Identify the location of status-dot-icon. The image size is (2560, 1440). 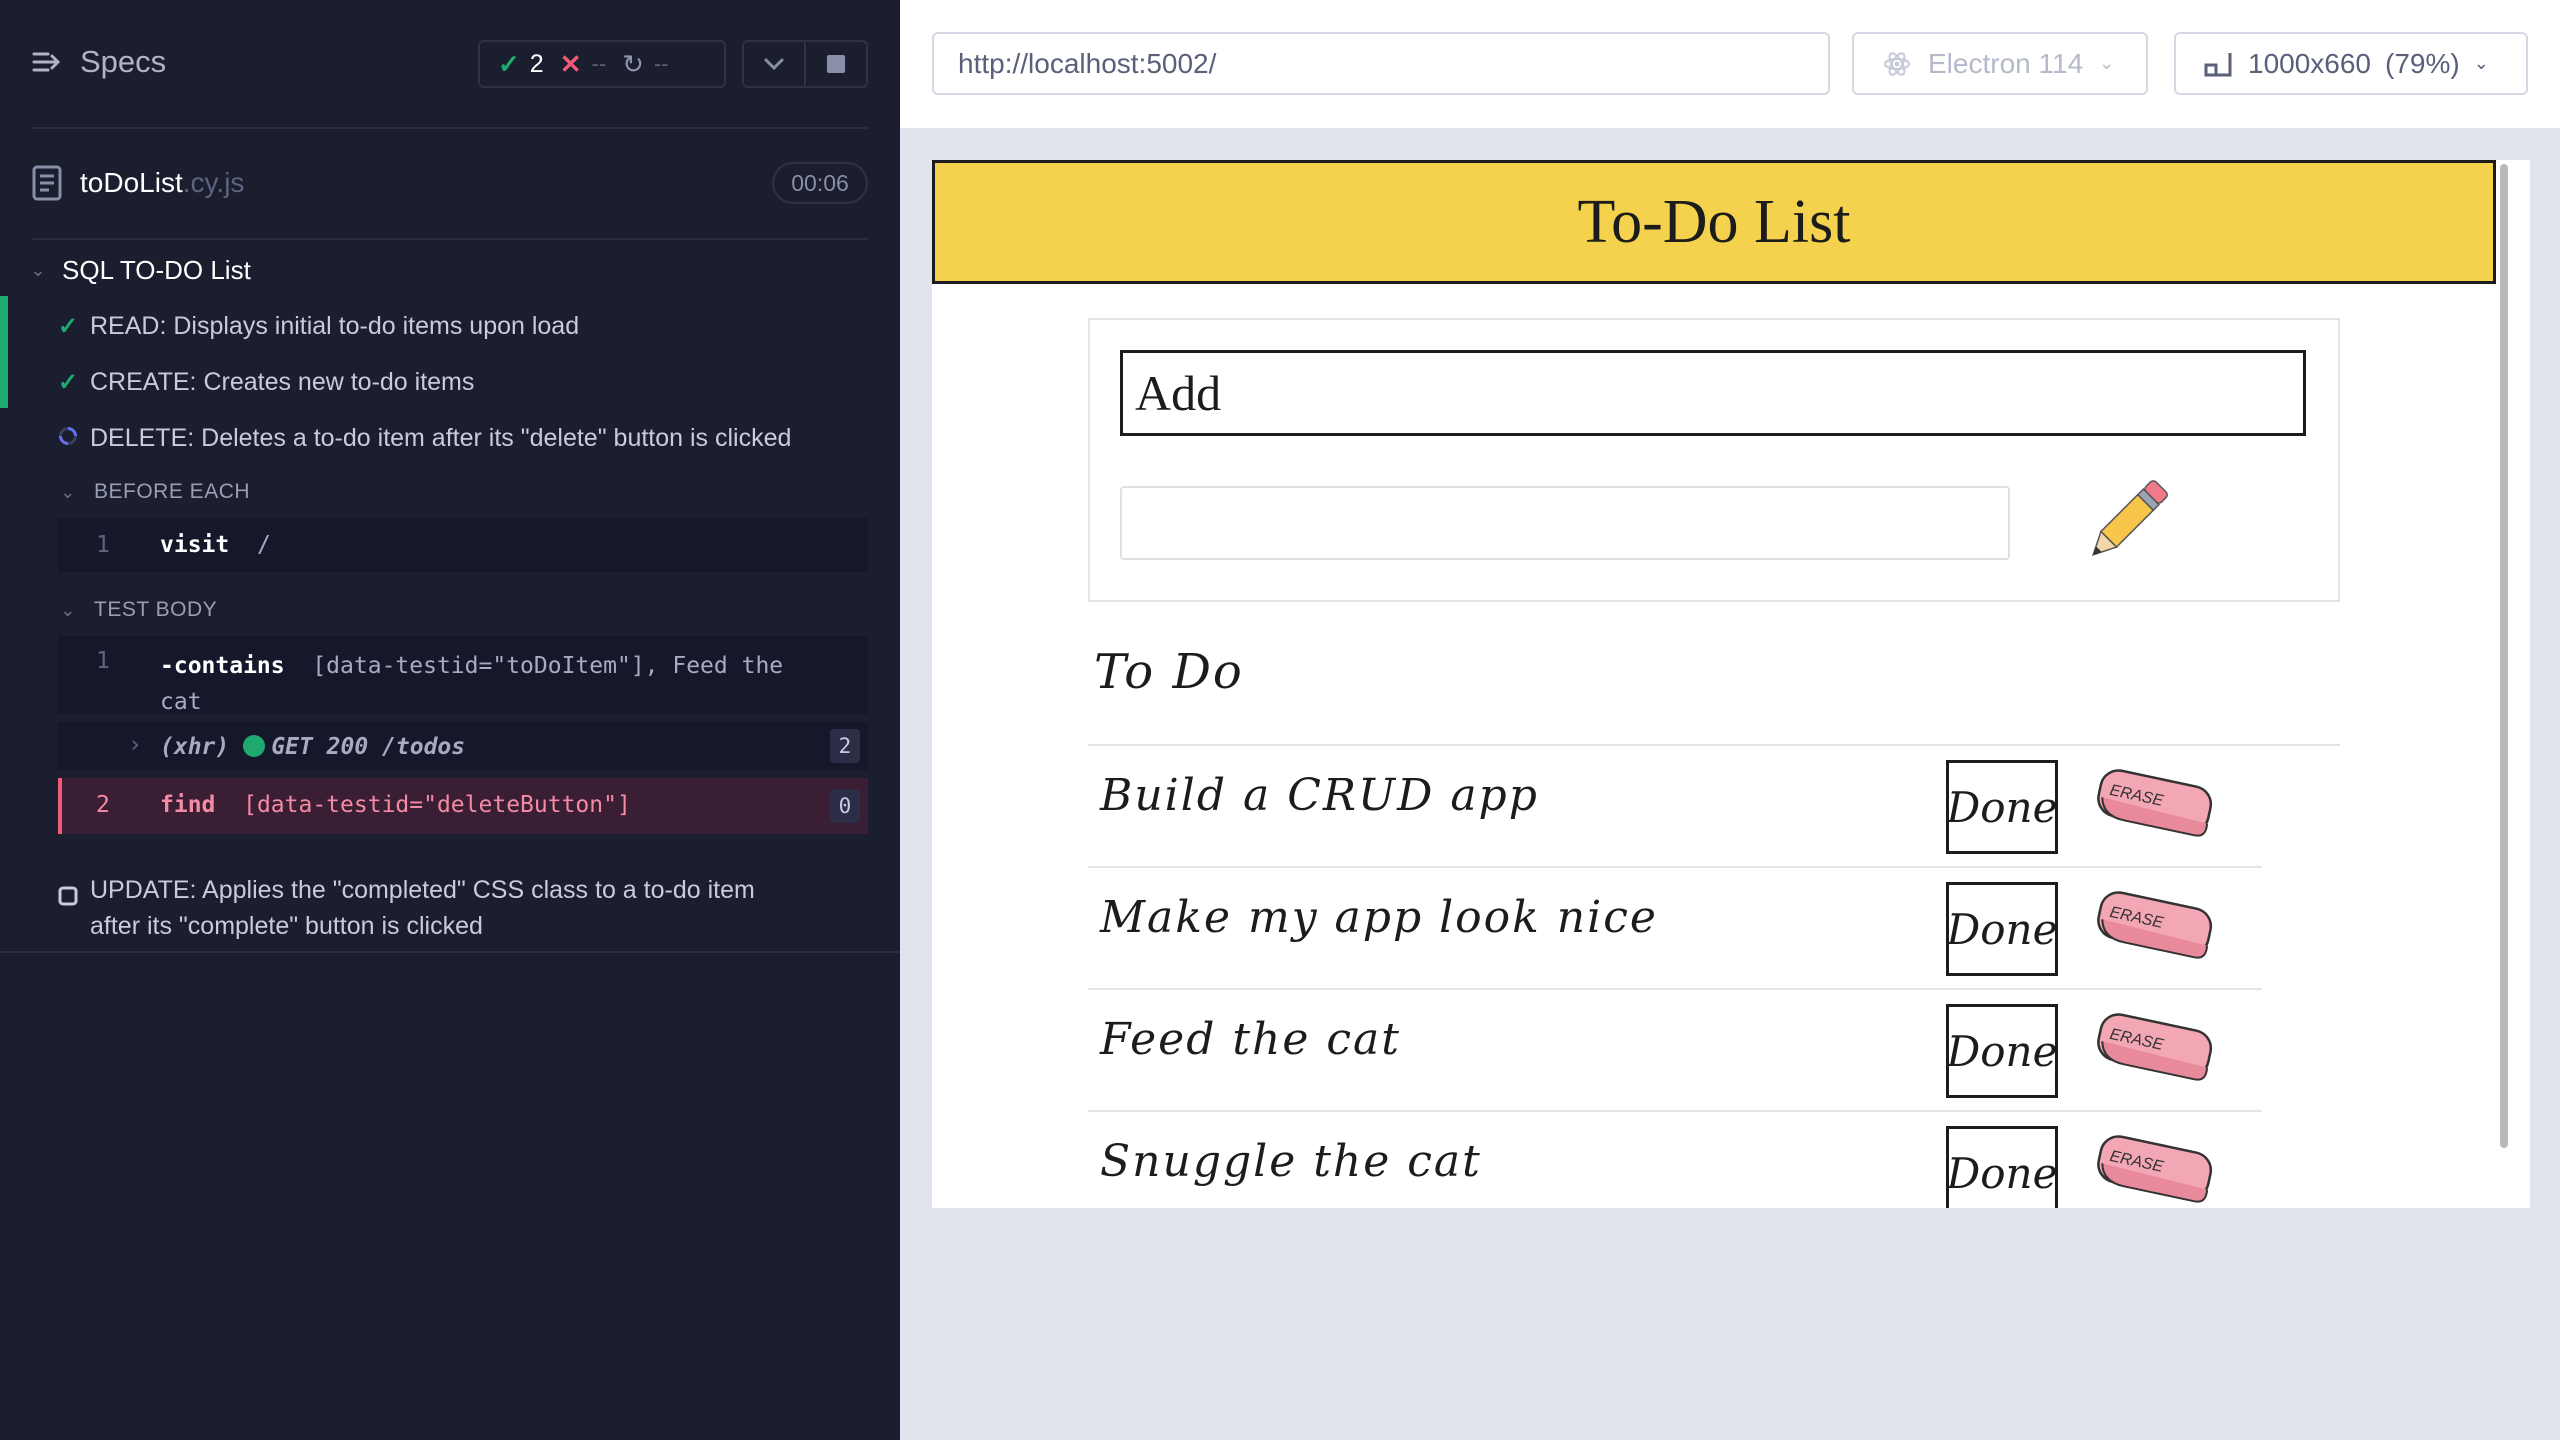
(254, 746).